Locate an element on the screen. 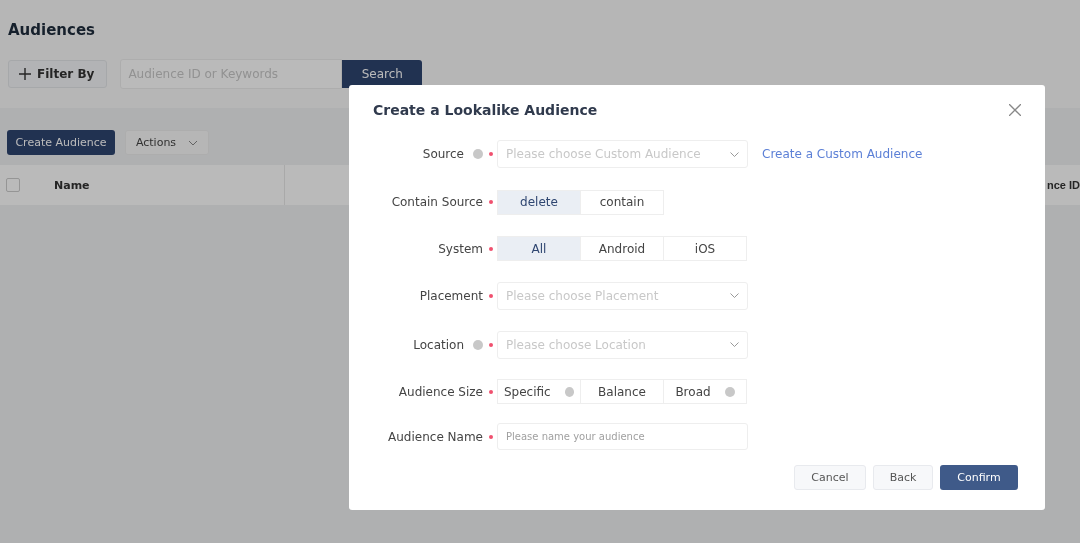  segment-option: contain is located at coordinates (622, 202).